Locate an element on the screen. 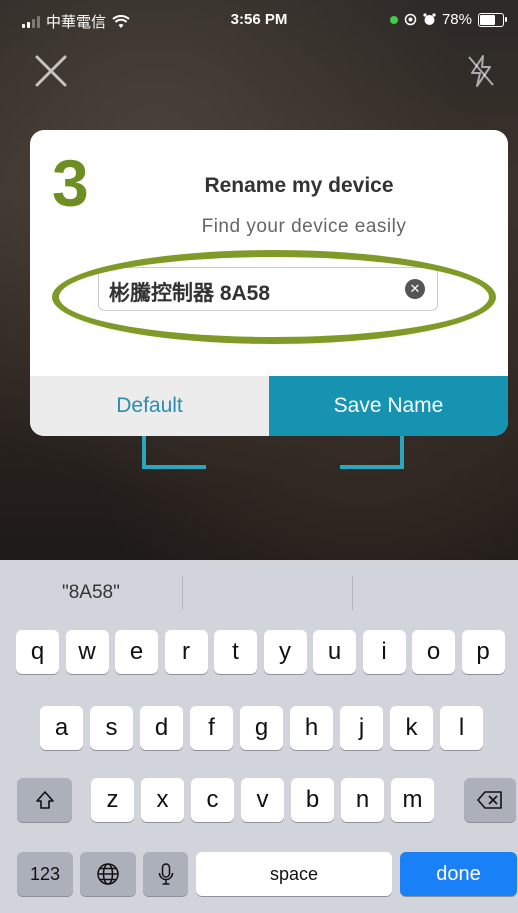 This screenshot has width=518, height=913. battery-icon is located at coordinates (492, 19).